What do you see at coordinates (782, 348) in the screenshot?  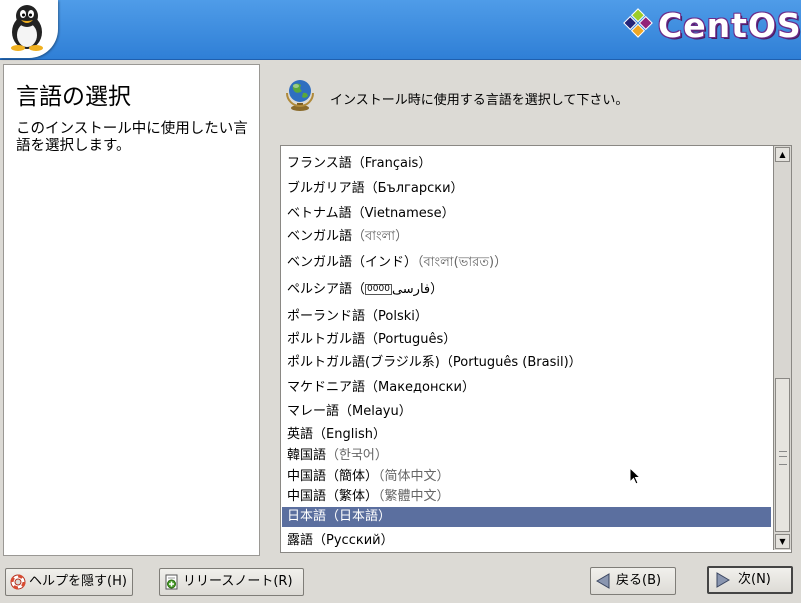 I see `scrollbar: ▲ ▼` at bounding box center [782, 348].